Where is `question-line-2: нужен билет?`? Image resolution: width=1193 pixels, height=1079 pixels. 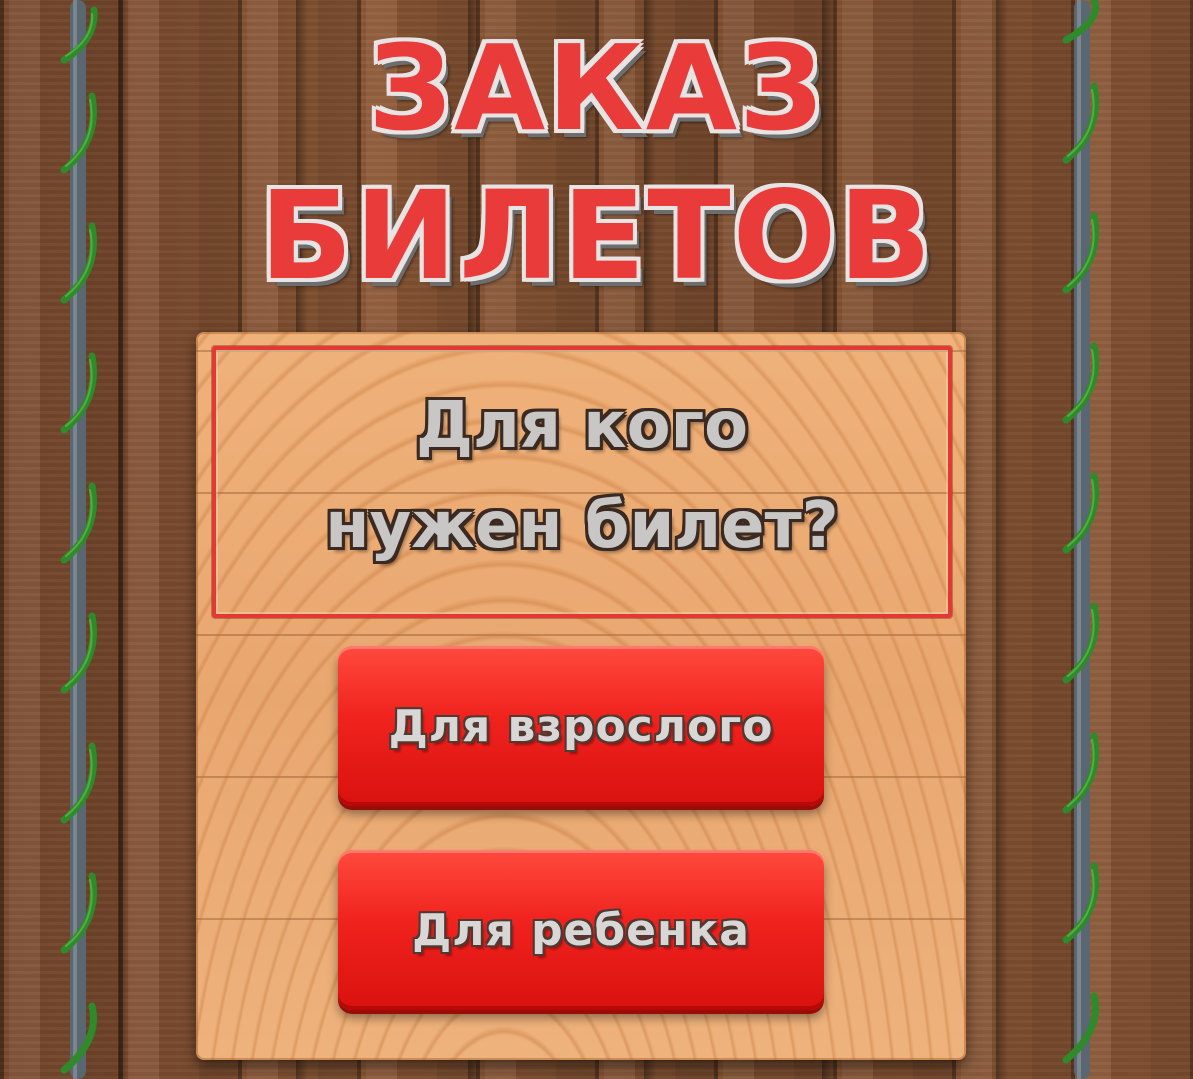 question-line-2: нужен билет? is located at coordinates (582, 526).